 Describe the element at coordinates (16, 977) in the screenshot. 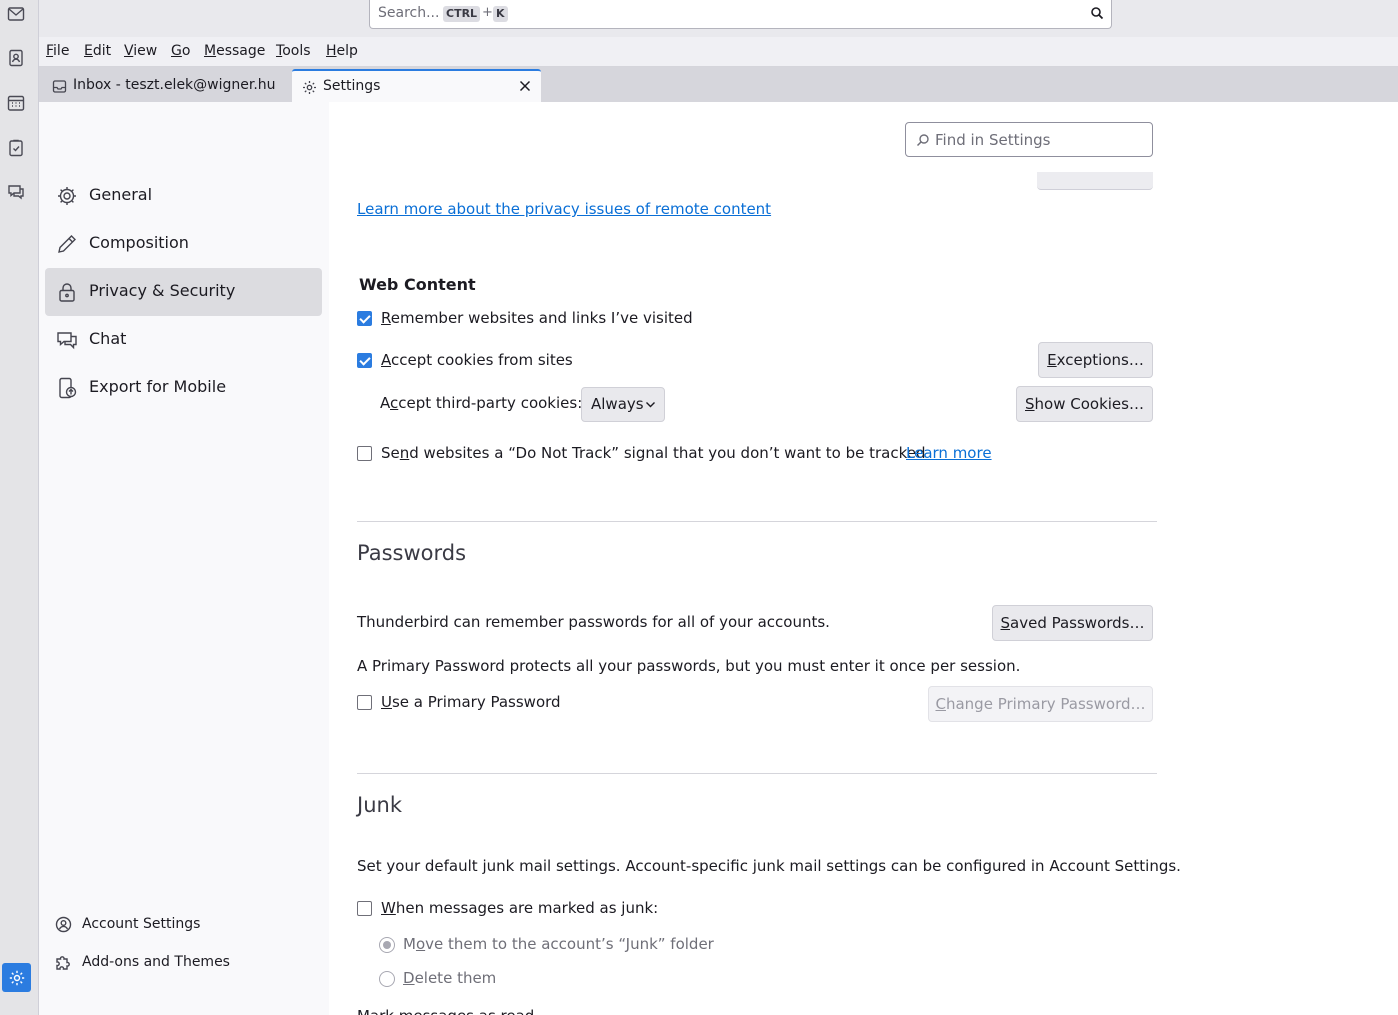

I see `settings-space-icon` at that location.